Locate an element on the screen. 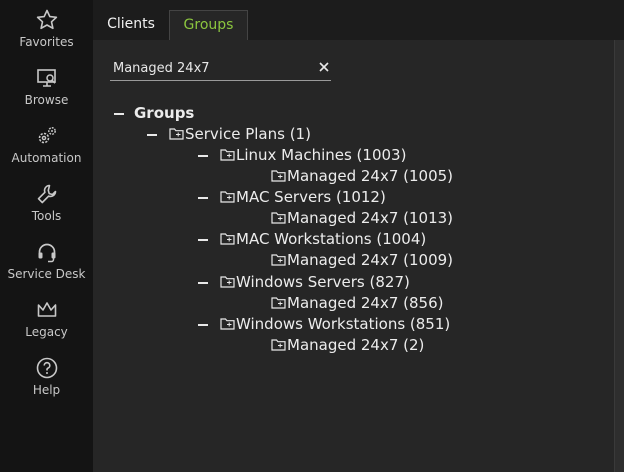 This screenshot has width=624, height=472. sidebar-item-service-desk: Service Desk is located at coordinates (46, 268).